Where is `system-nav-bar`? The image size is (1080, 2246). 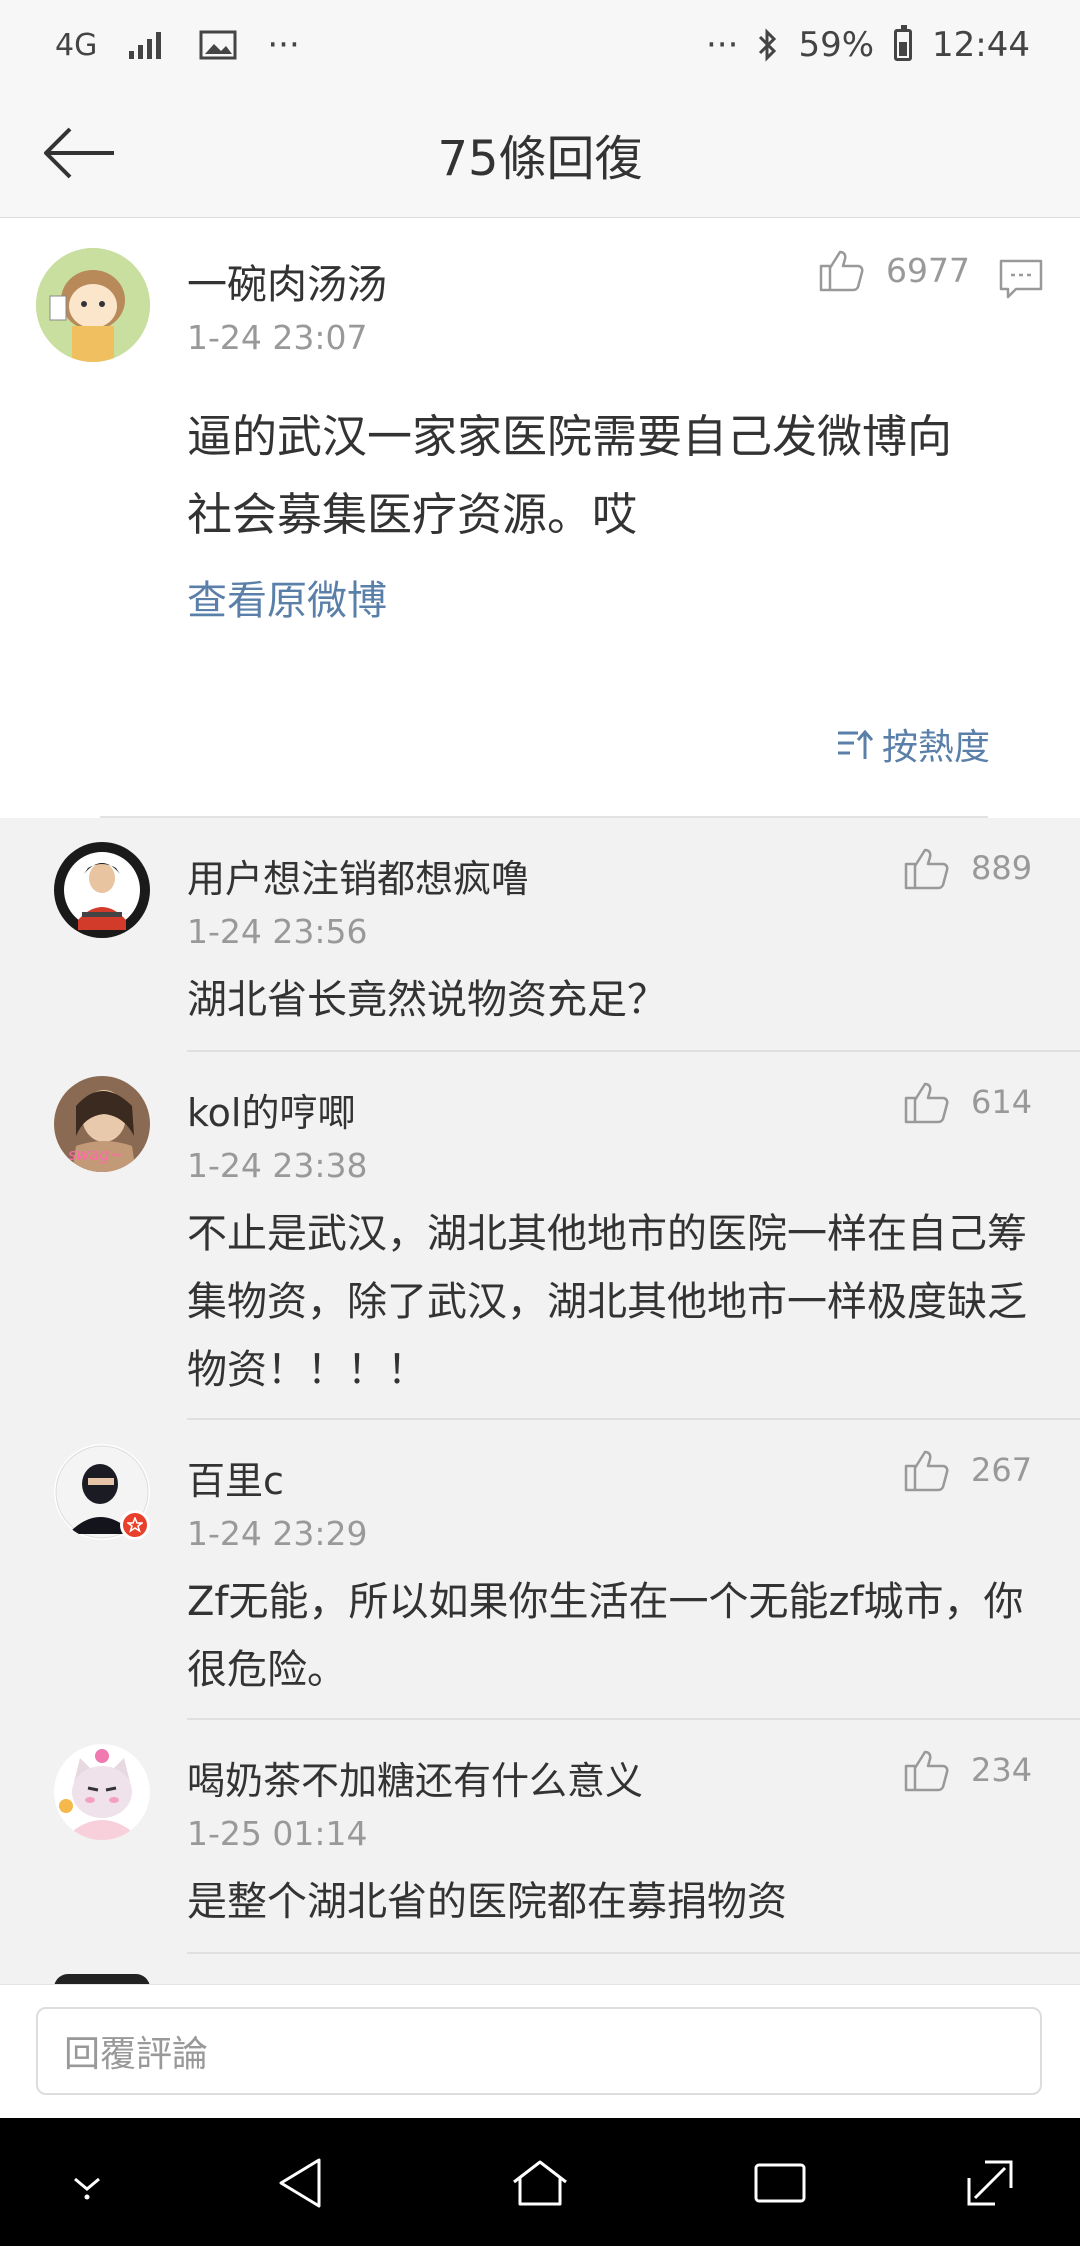 system-nav-bar is located at coordinates (540, 2182).